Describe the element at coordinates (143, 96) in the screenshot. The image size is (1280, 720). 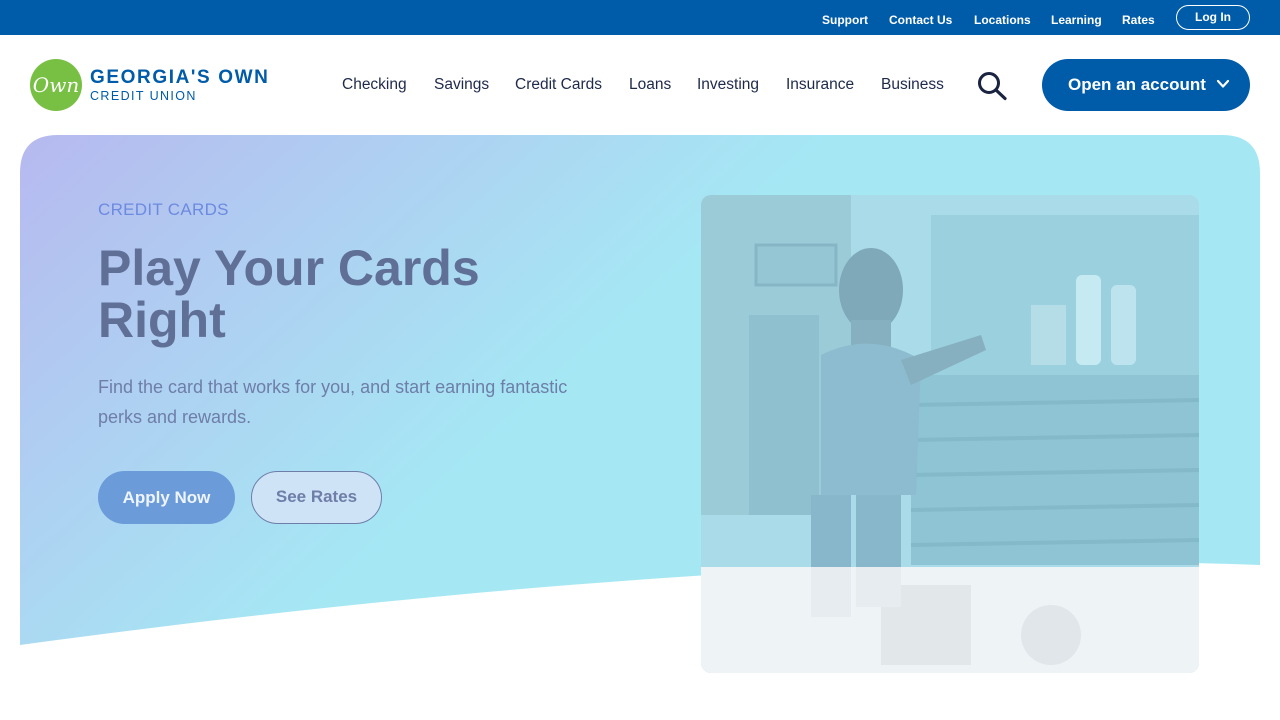
I see `logo-subname: CREDIT UNION` at that location.